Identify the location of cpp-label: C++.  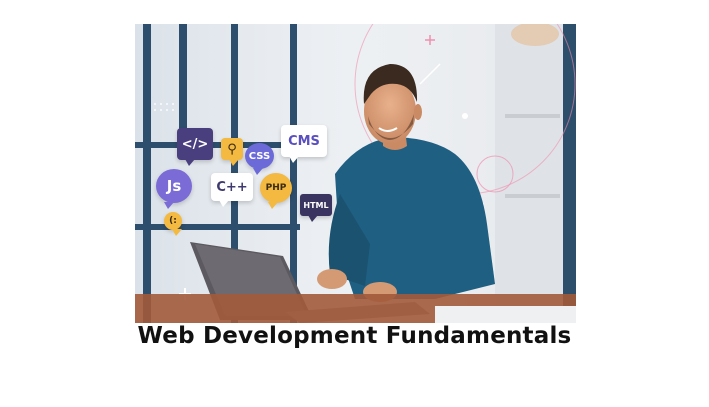
(232, 187).